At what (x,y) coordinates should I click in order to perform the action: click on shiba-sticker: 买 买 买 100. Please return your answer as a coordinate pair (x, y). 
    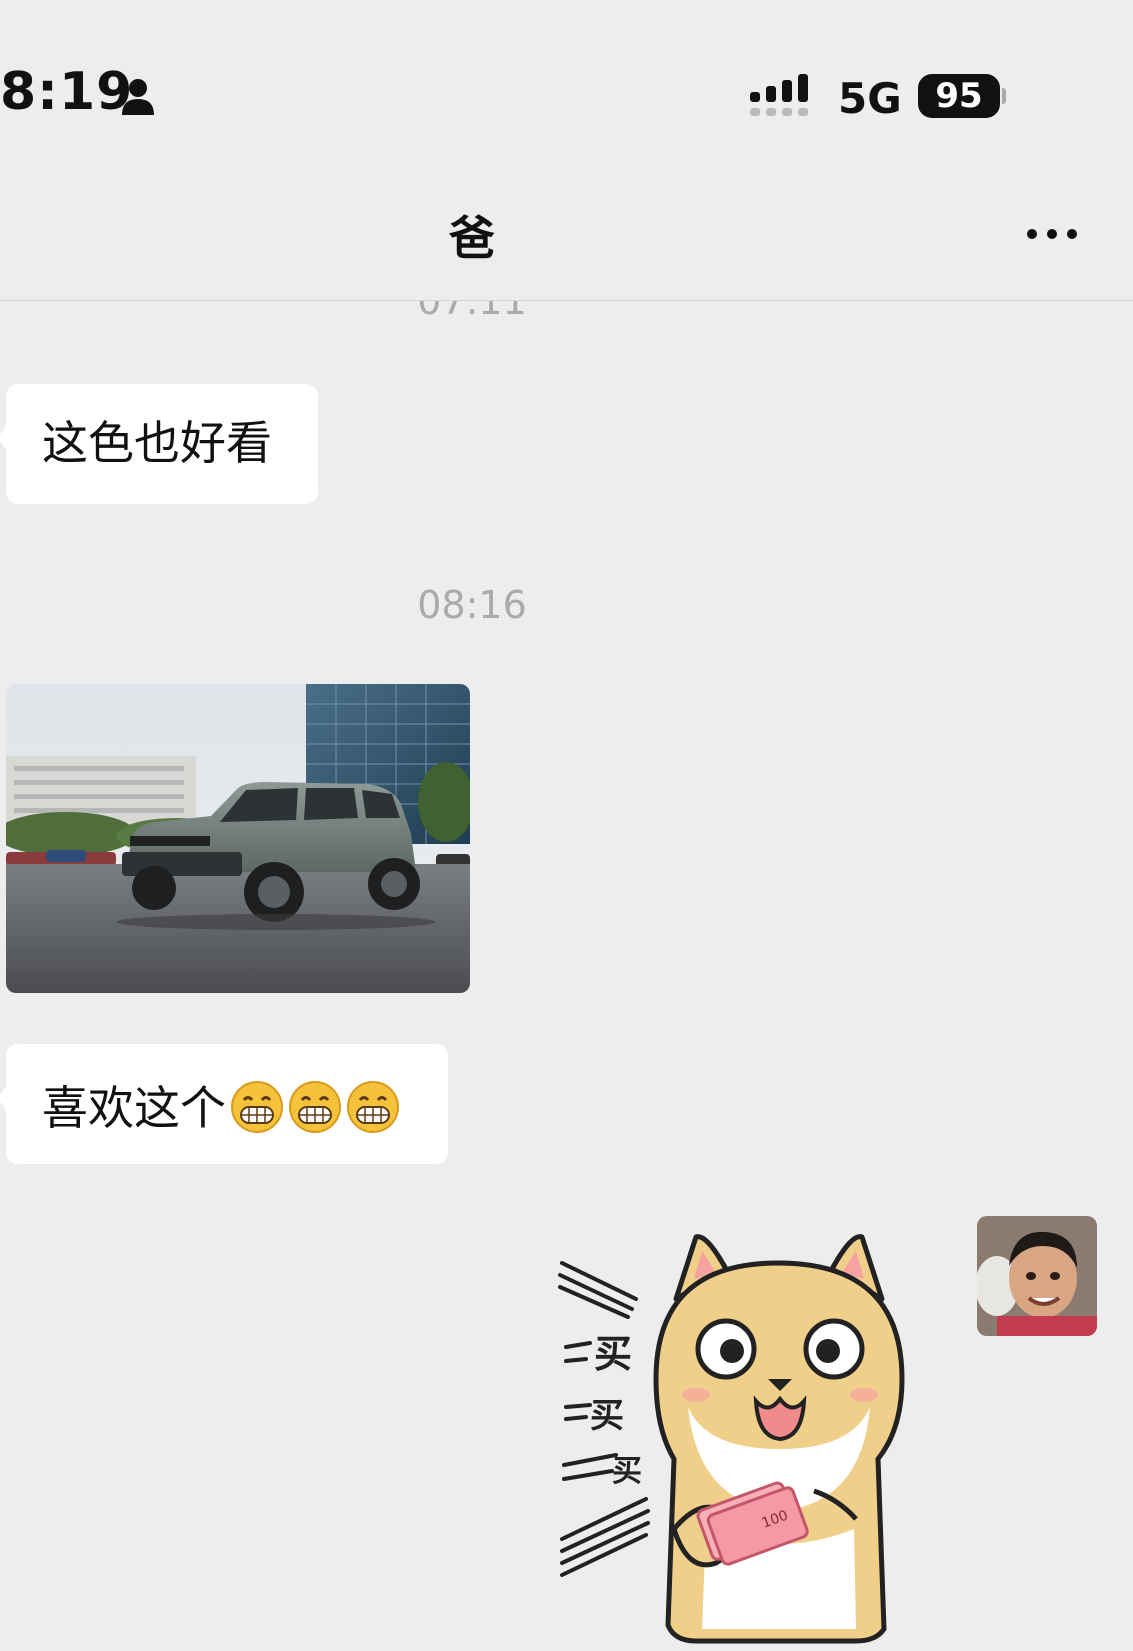
    Looking at the image, I should click on (746, 1439).